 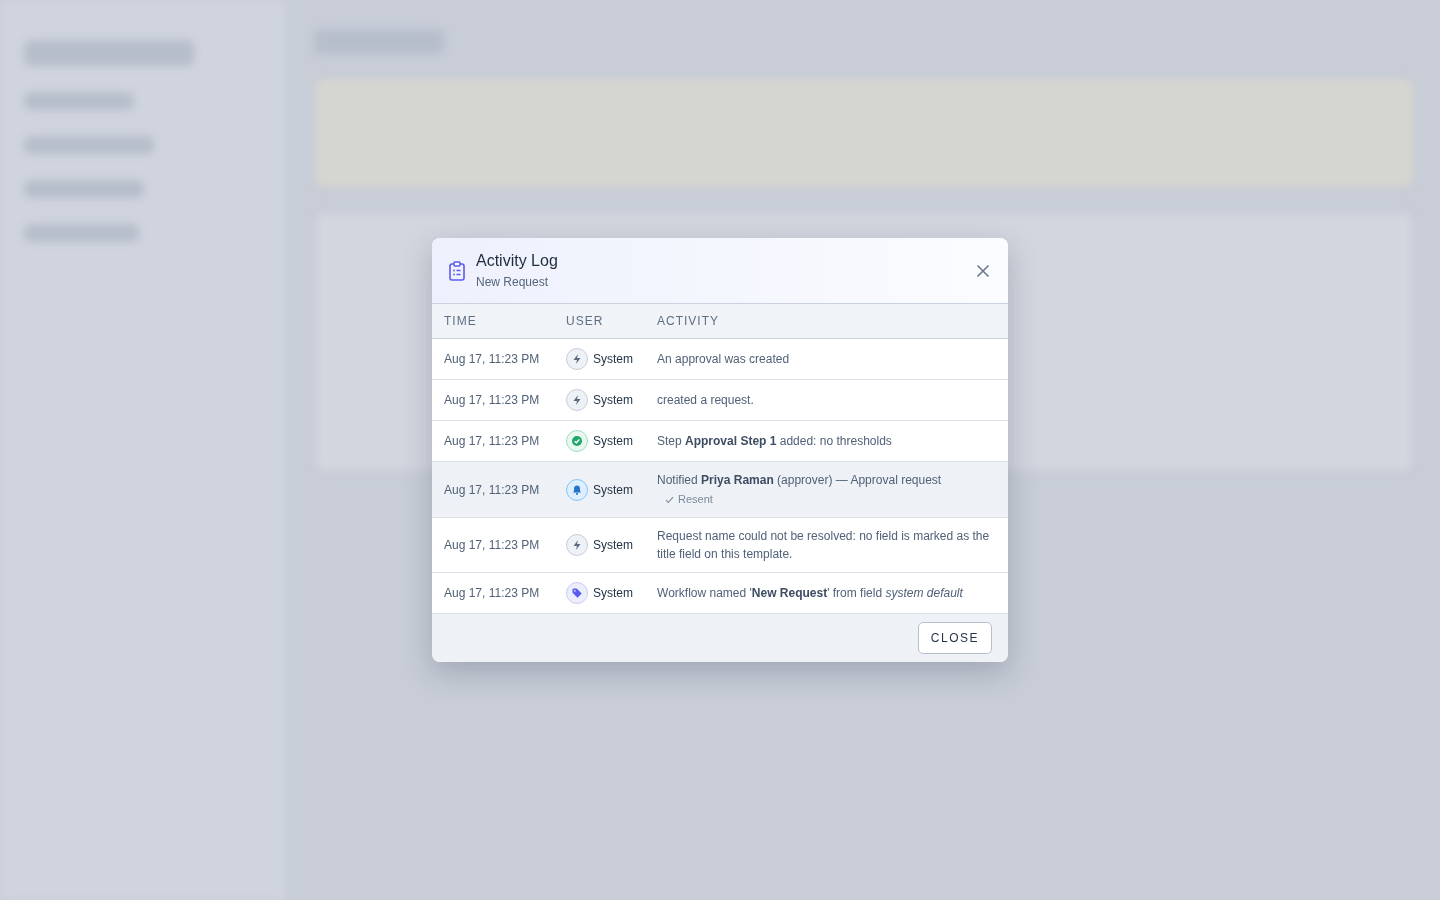 What do you see at coordinates (826, 321) in the screenshot?
I see `column-header: ACTIVITY` at bounding box center [826, 321].